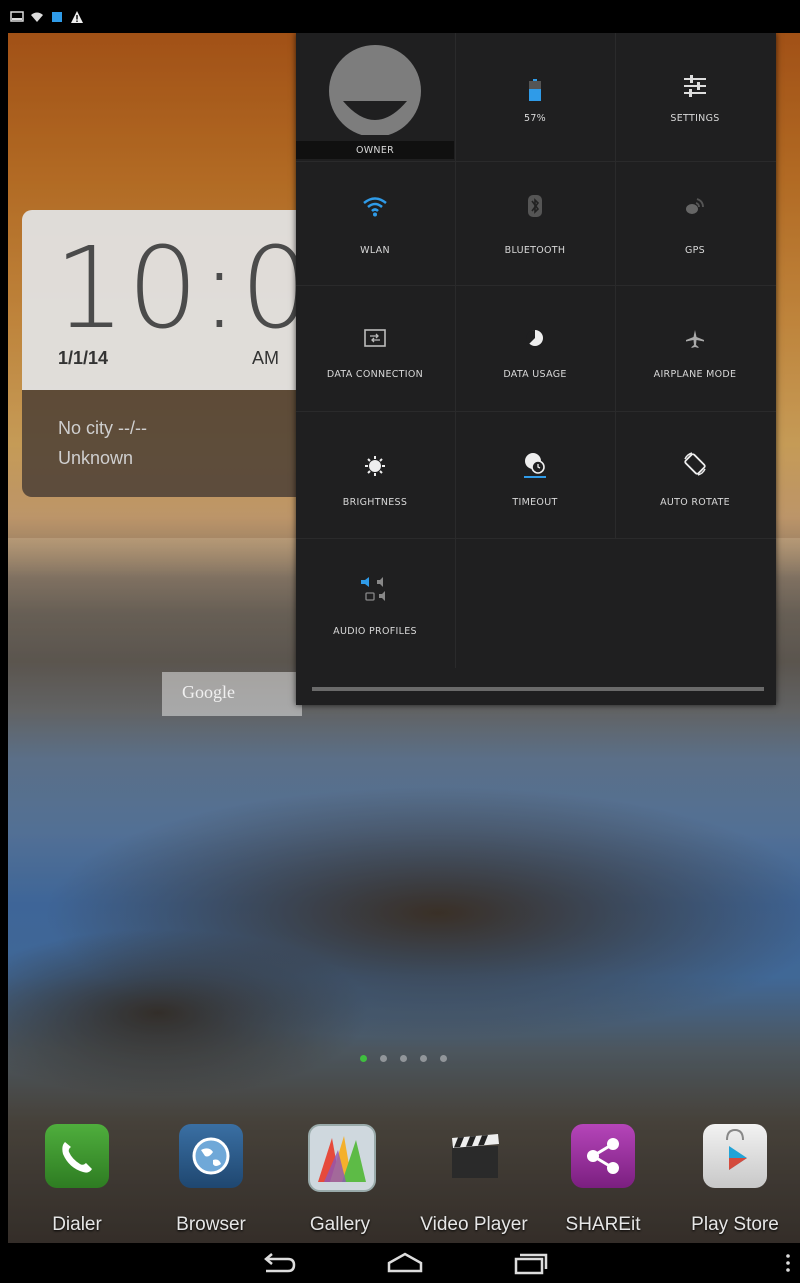 The image size is (800, 1283). I want to click on clock-time: 10:0, so click(183, 289).